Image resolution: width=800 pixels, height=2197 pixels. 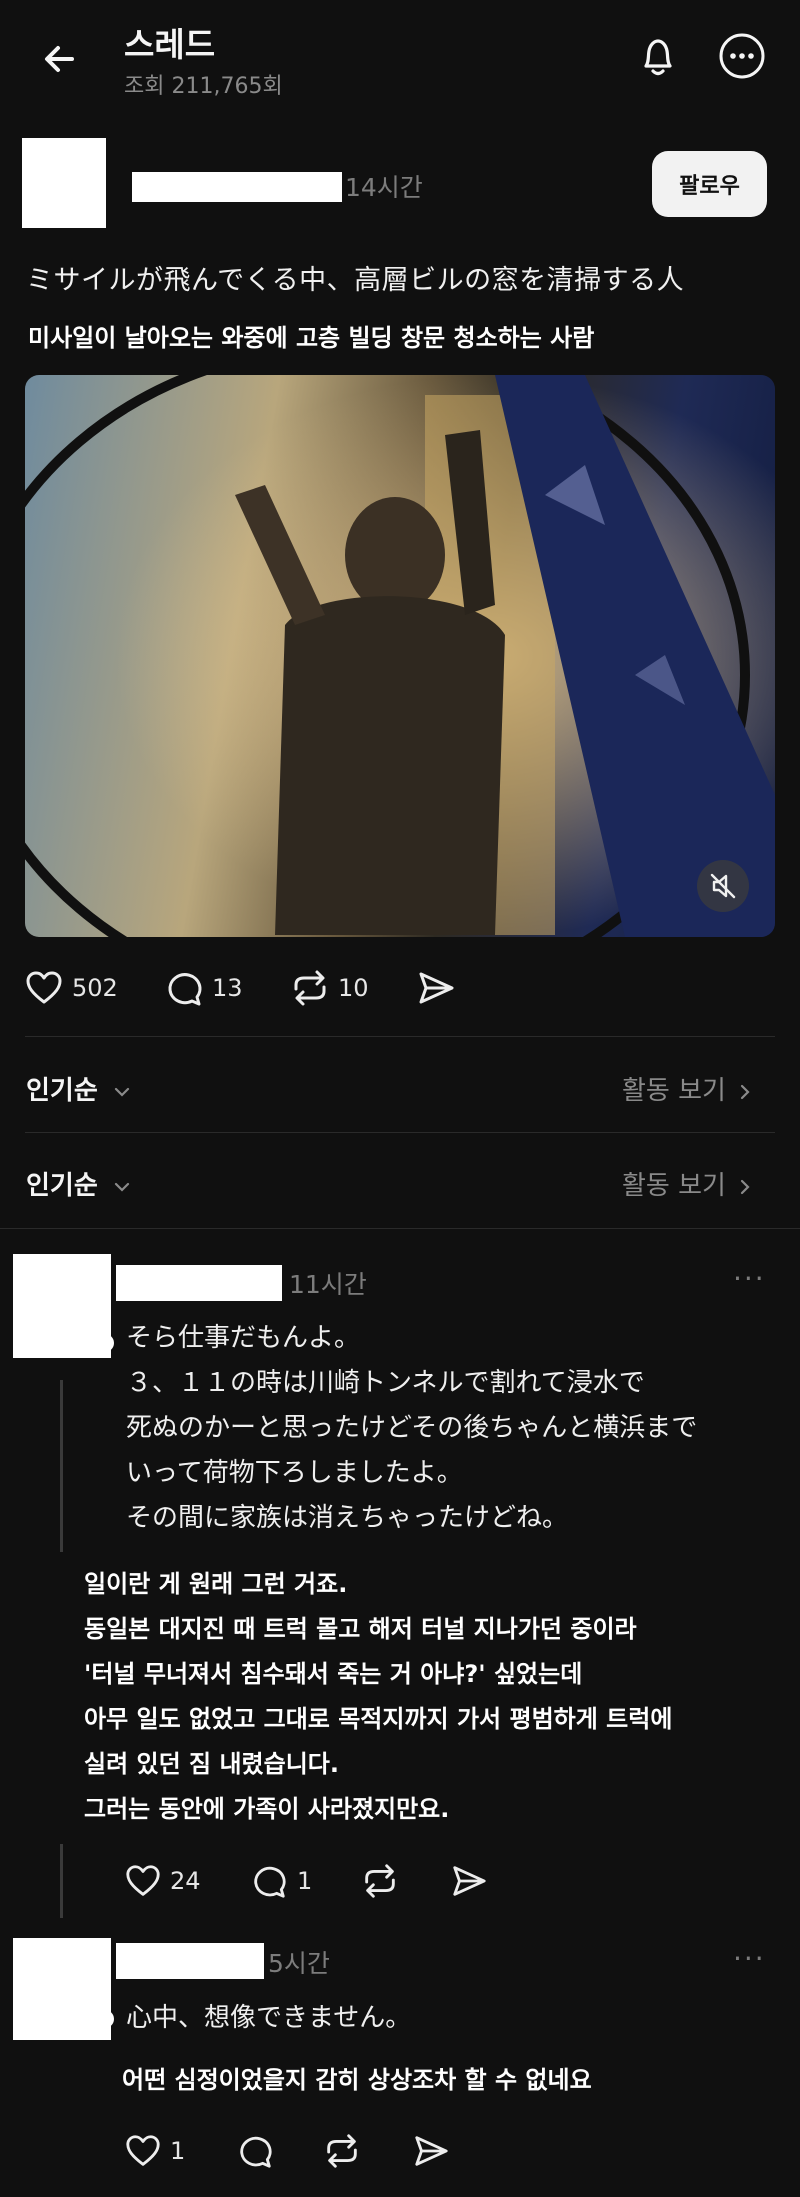 I want to click on comment-button, so click(x=184, y=988).